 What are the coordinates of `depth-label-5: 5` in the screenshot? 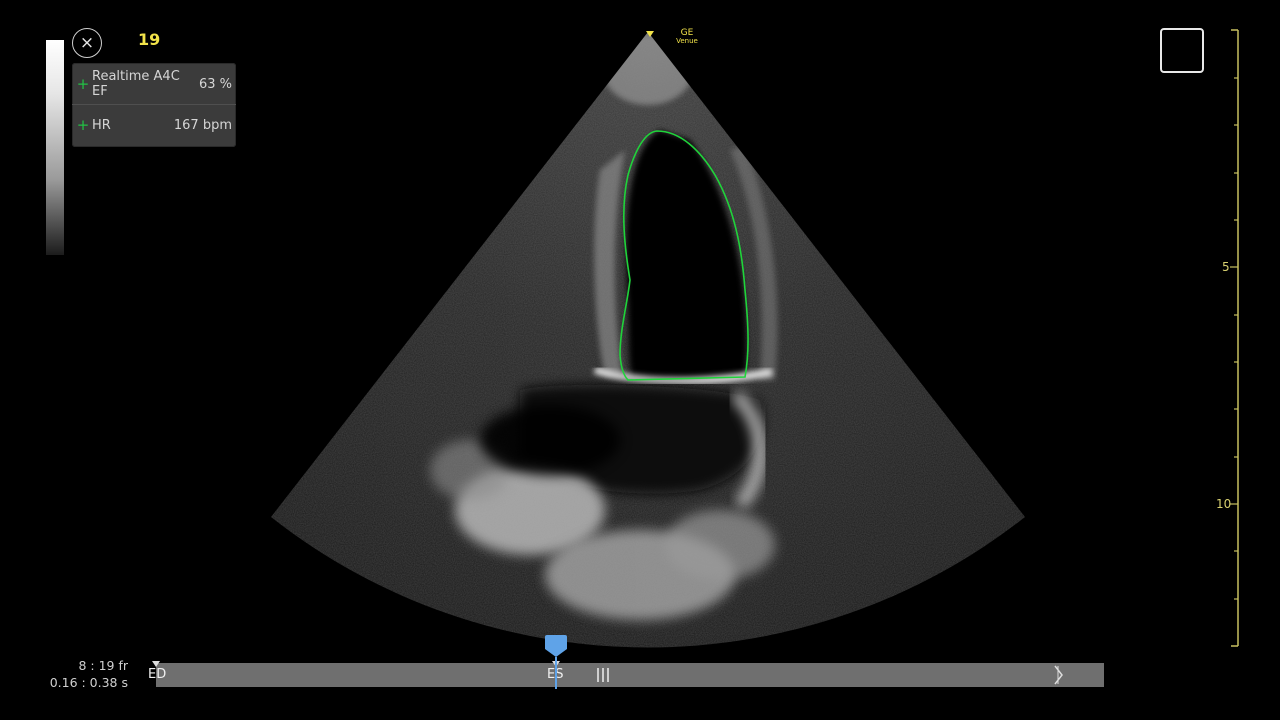 It's located at (1226, 267).